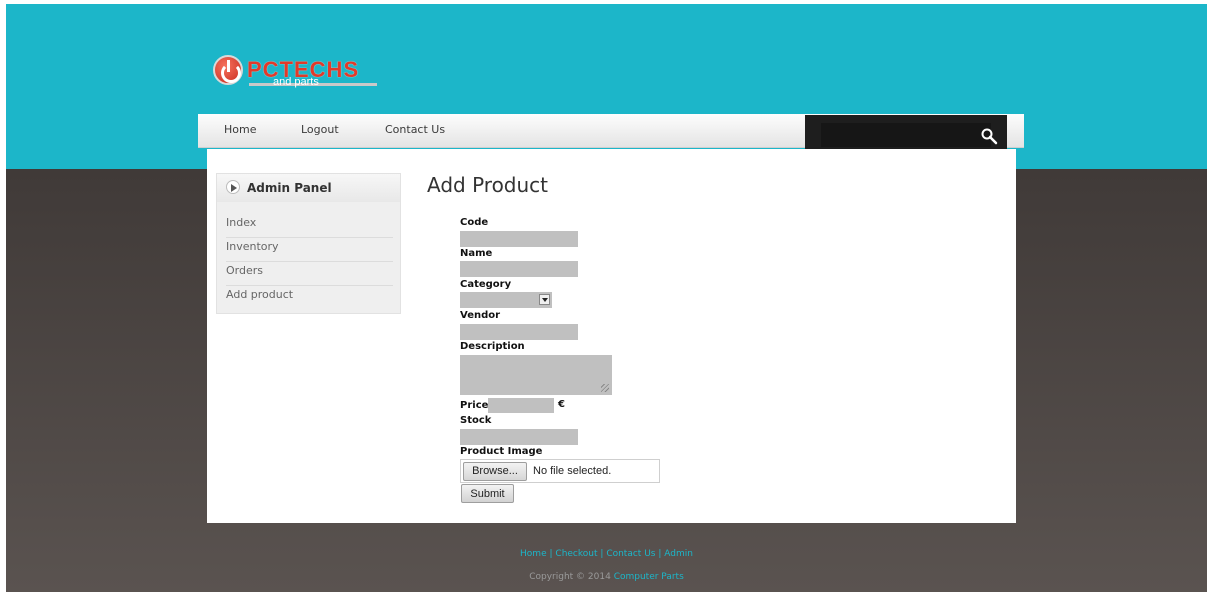 Image resolution: width=1213 pixels, height=592 pixels. I want to click on stock-label: Stock, so click(476, 420).